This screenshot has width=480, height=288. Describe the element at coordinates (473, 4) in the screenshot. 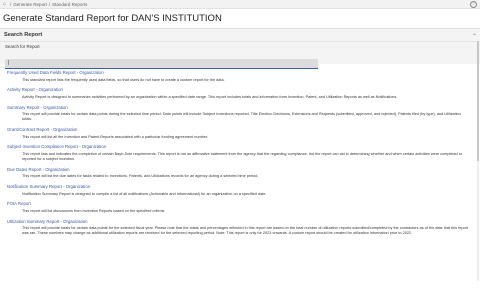

I see `help-icon: ?` at that location.